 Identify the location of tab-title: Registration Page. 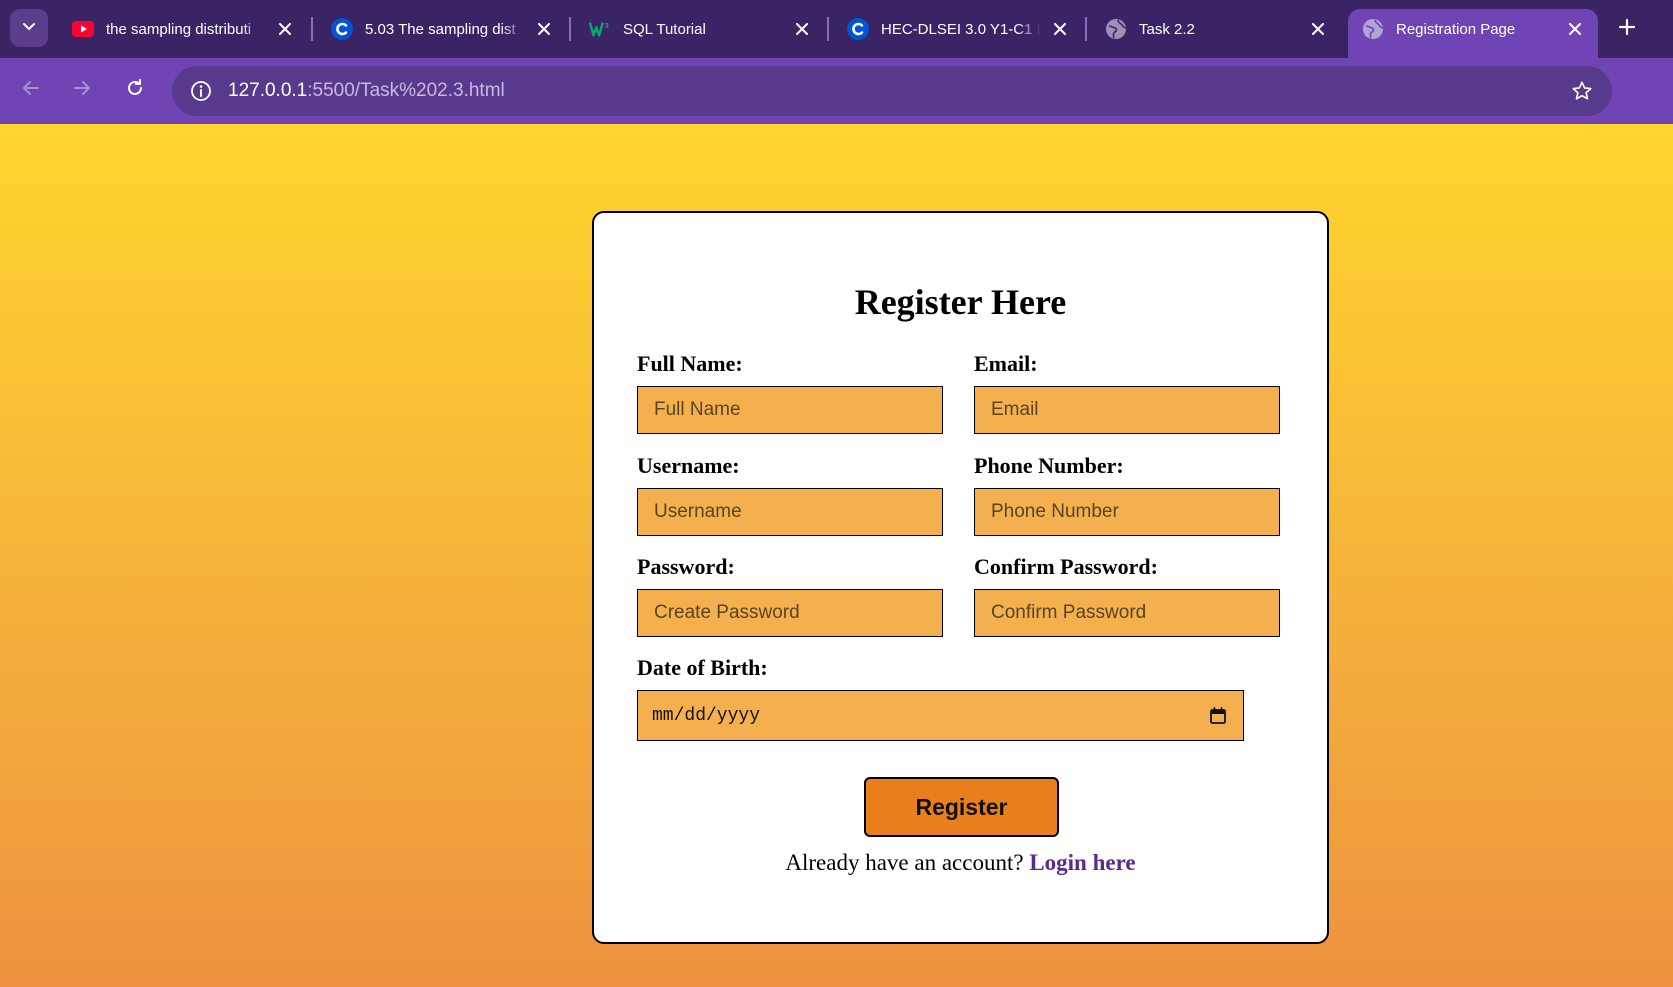
(1456, 29).